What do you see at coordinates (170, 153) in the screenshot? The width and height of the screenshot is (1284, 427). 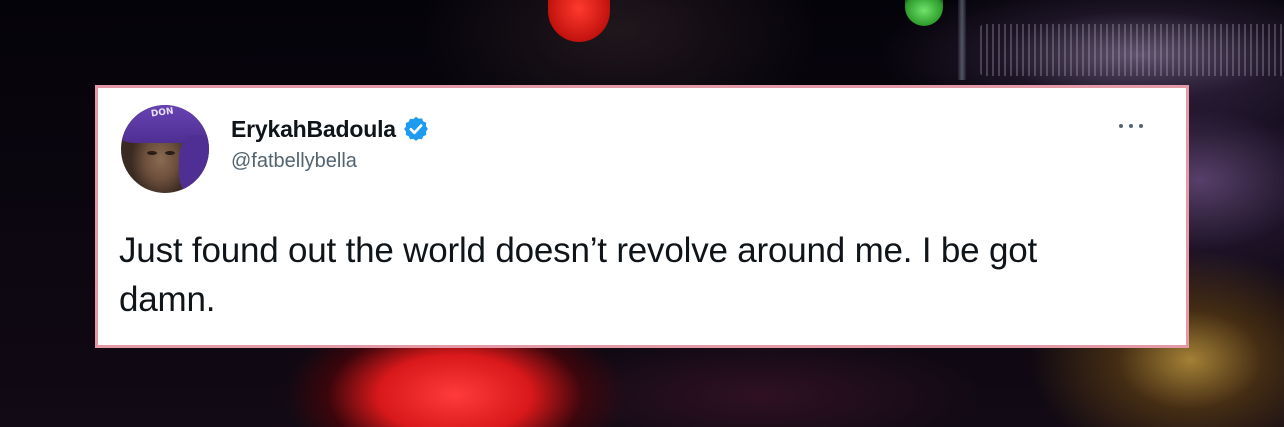 I see `avatar-eye-right` at bounding box center [170, 153].